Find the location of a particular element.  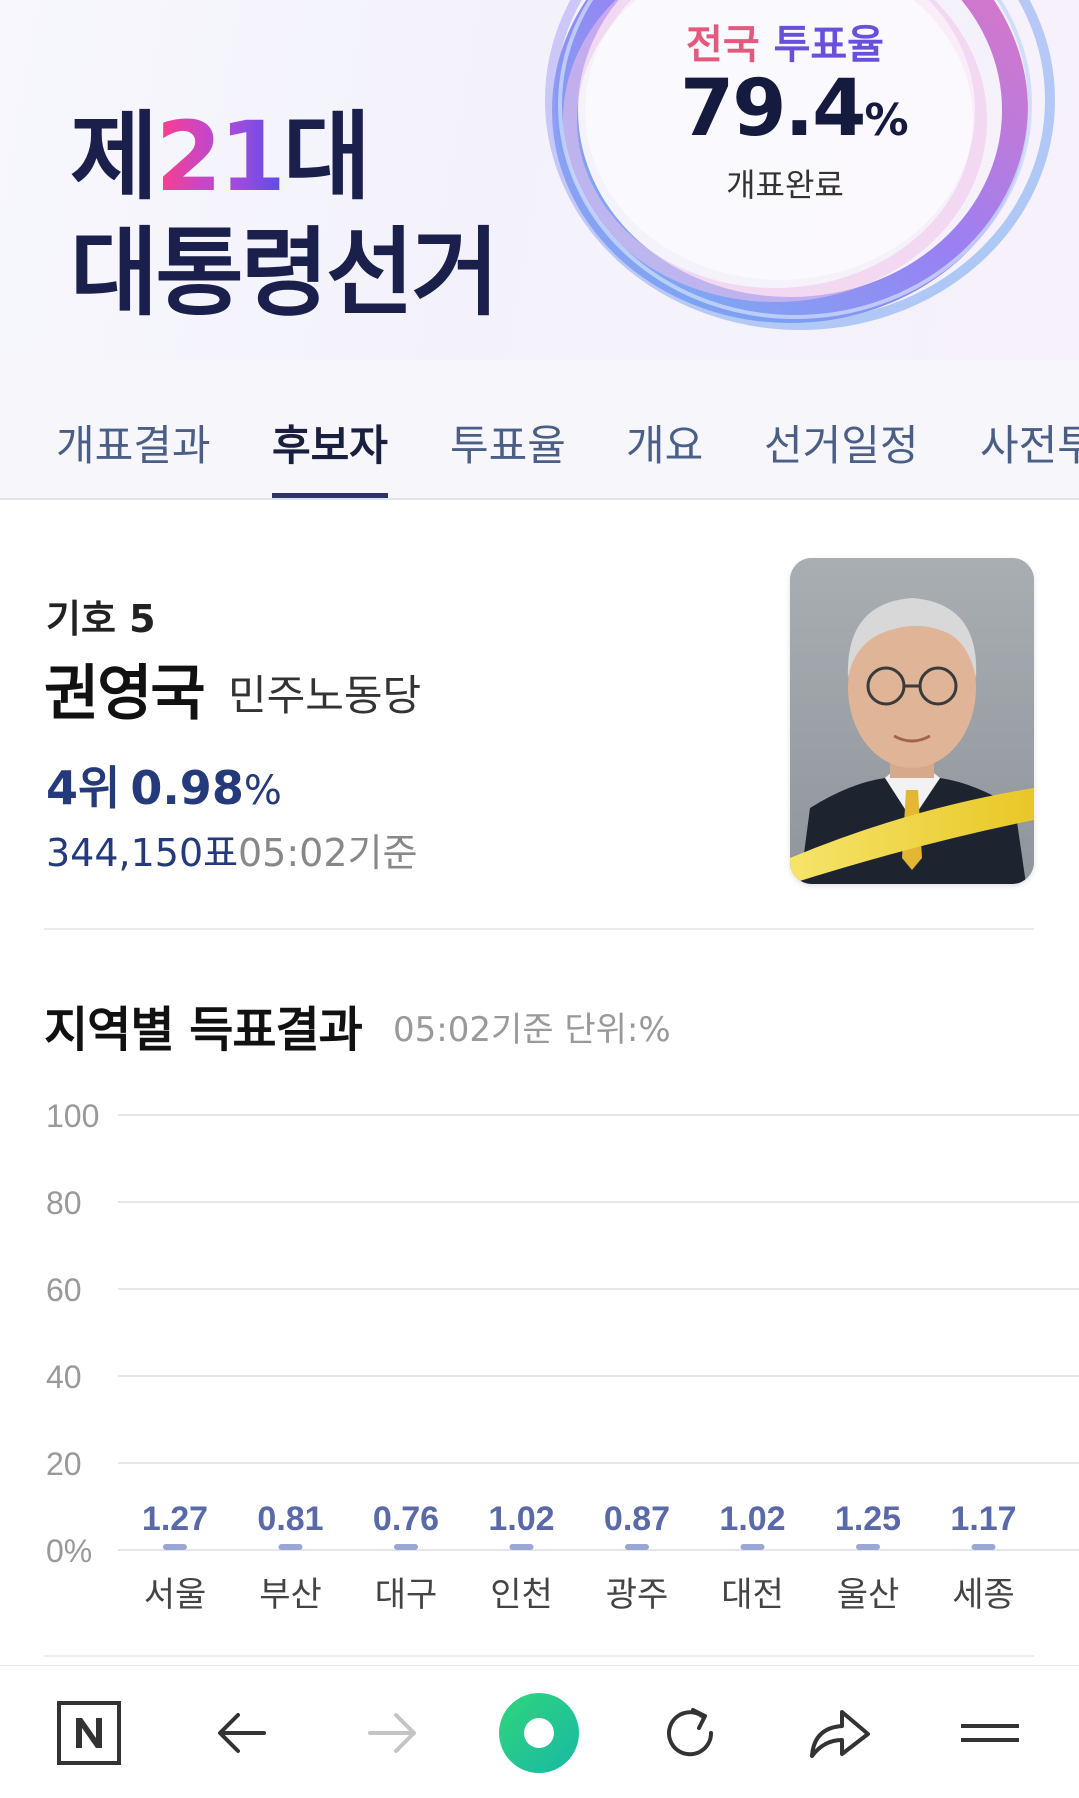

bar-value-label: 0.76 is located at coordinates (406, 1519).